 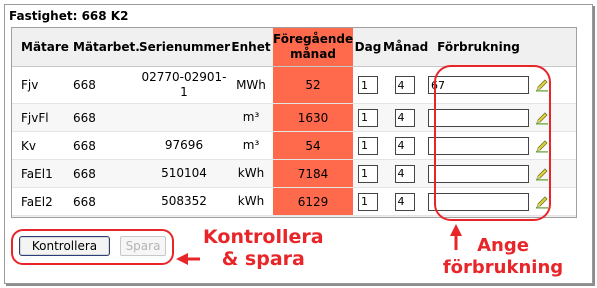 What do you see at coordinates (478, 47) in the screenshot?
I see `header-consumption: Förbrukning` at bounding box center [478, 47].